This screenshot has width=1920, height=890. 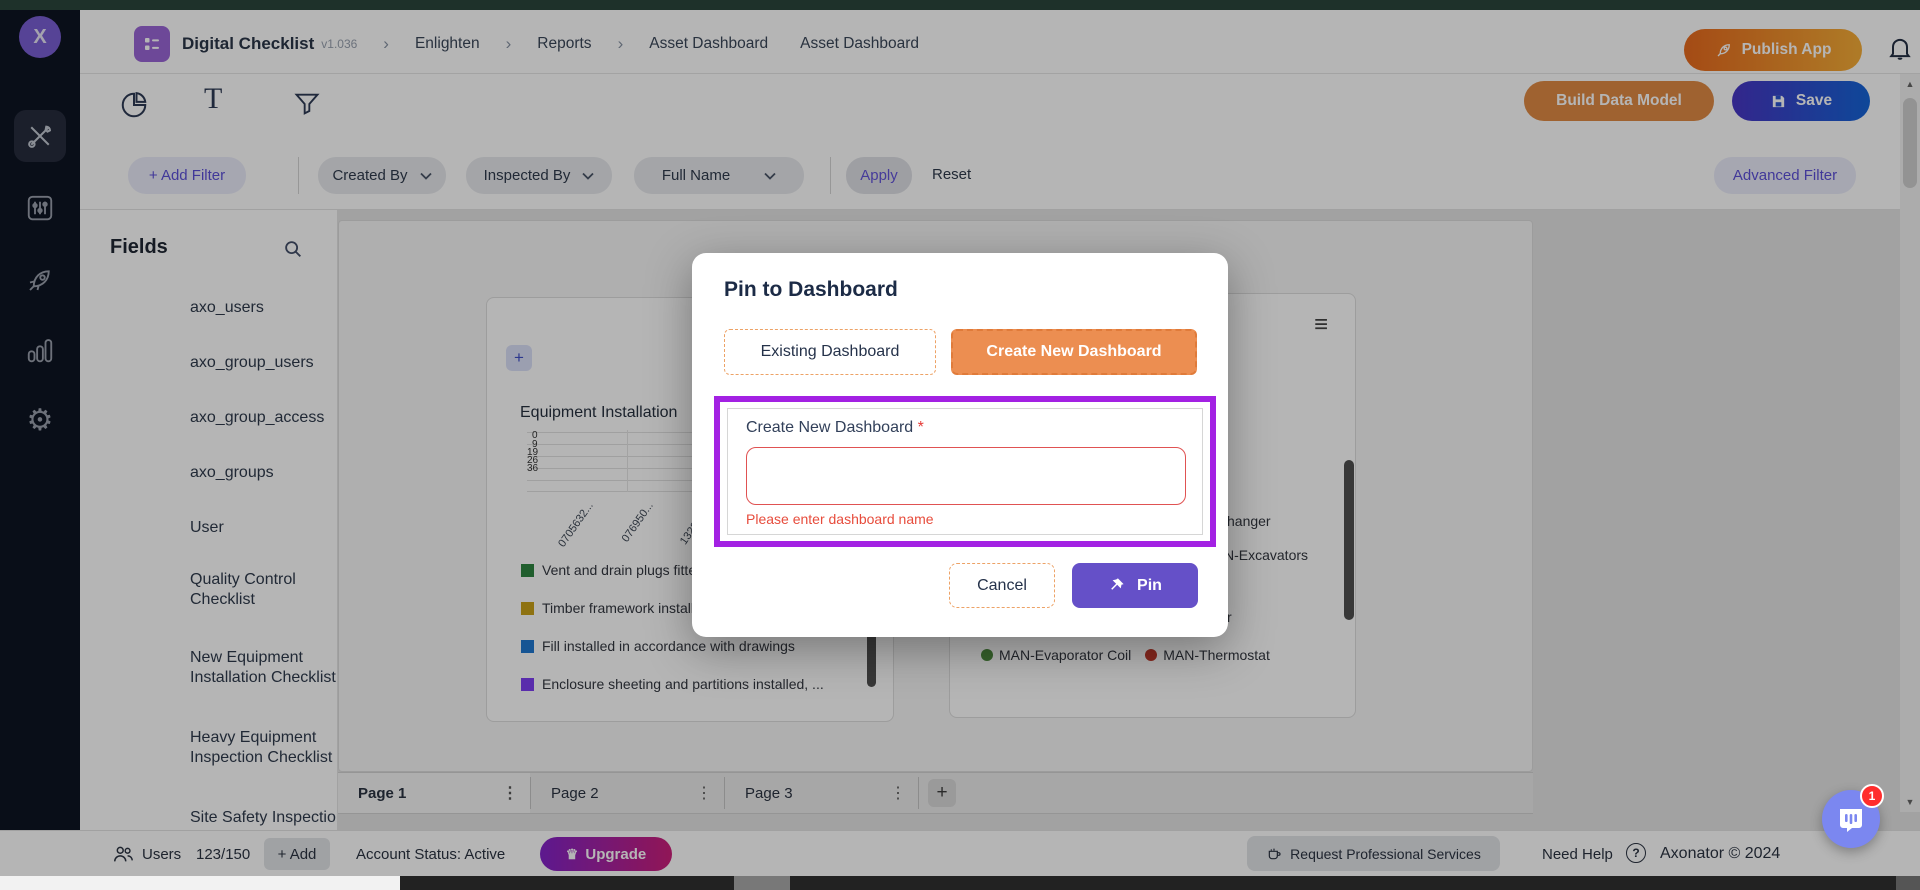 I want to click on required-asterisk: *, so click(x=920, y=427).